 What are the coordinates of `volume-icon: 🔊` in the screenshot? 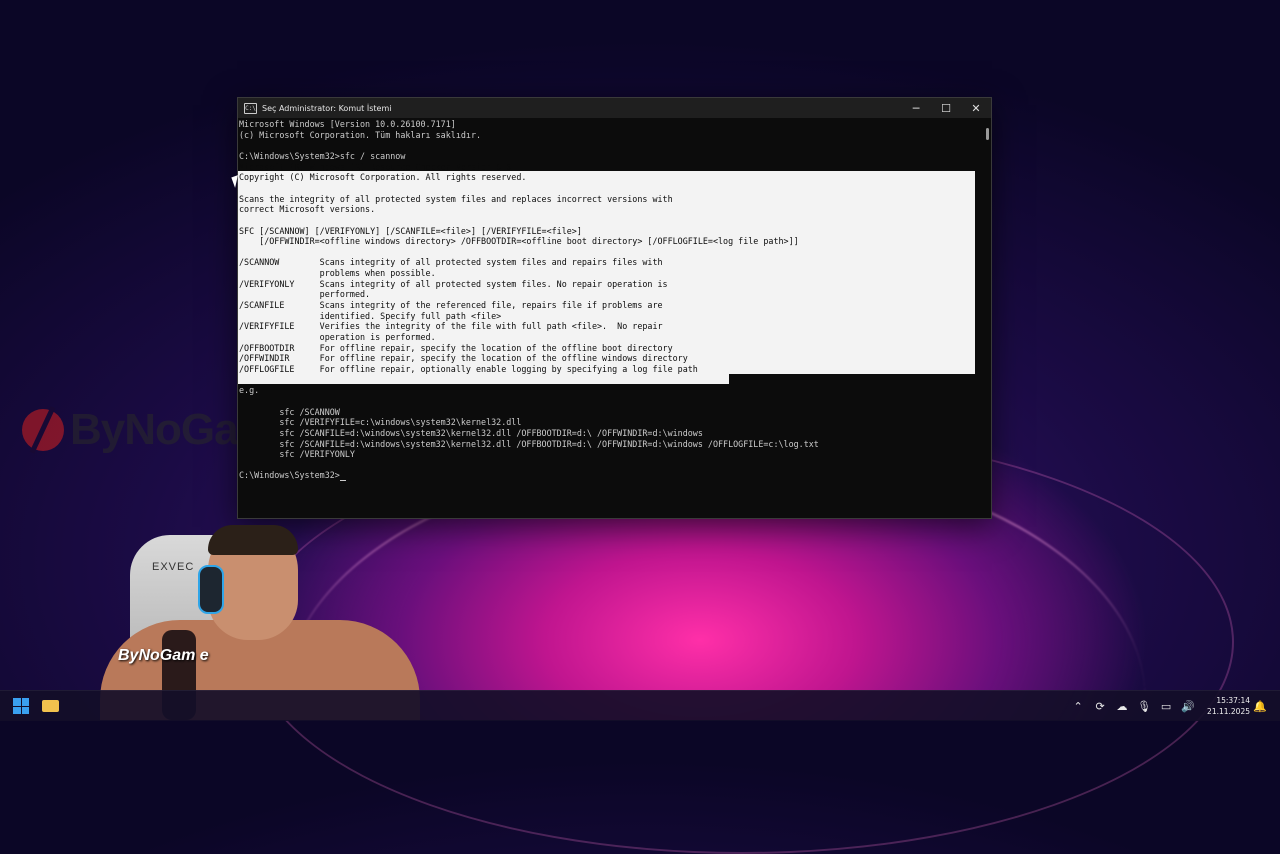 It's located at (1188, 706).